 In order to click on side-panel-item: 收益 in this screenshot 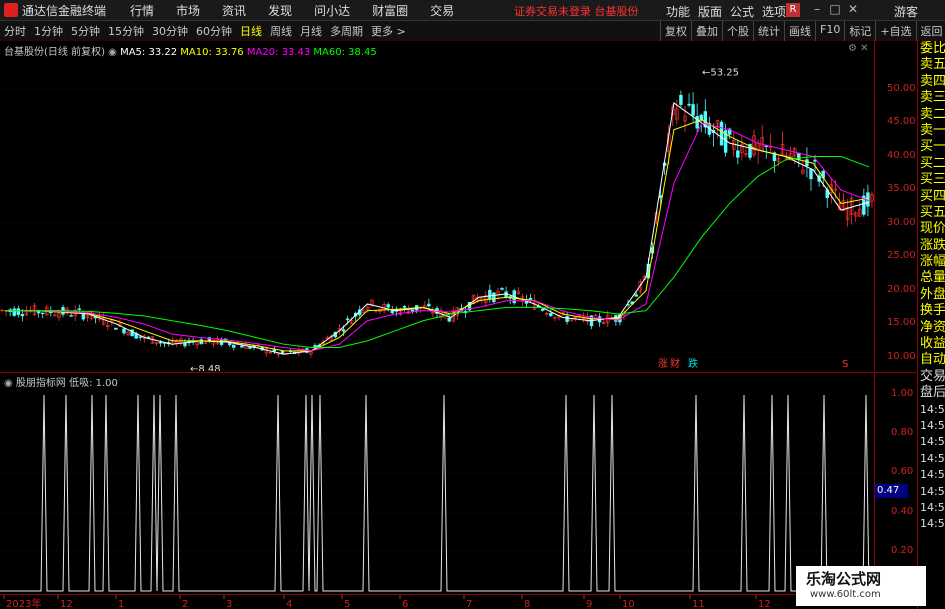, I will do `click(931, 344)`.